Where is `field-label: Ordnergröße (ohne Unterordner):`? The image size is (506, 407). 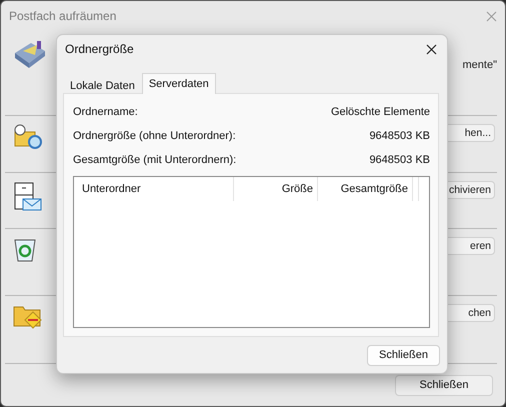
field-label: Ordnergröße (ohne Unterordner): is located at coordinates (154, 136).